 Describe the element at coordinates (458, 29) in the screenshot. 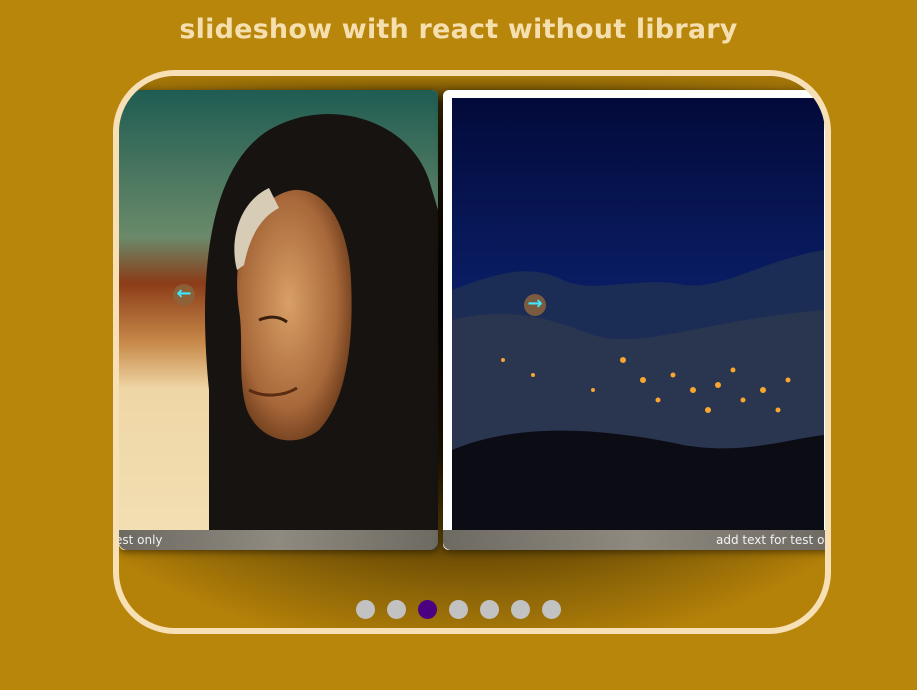

I see `page-title: slideshow with react without library` at that location.